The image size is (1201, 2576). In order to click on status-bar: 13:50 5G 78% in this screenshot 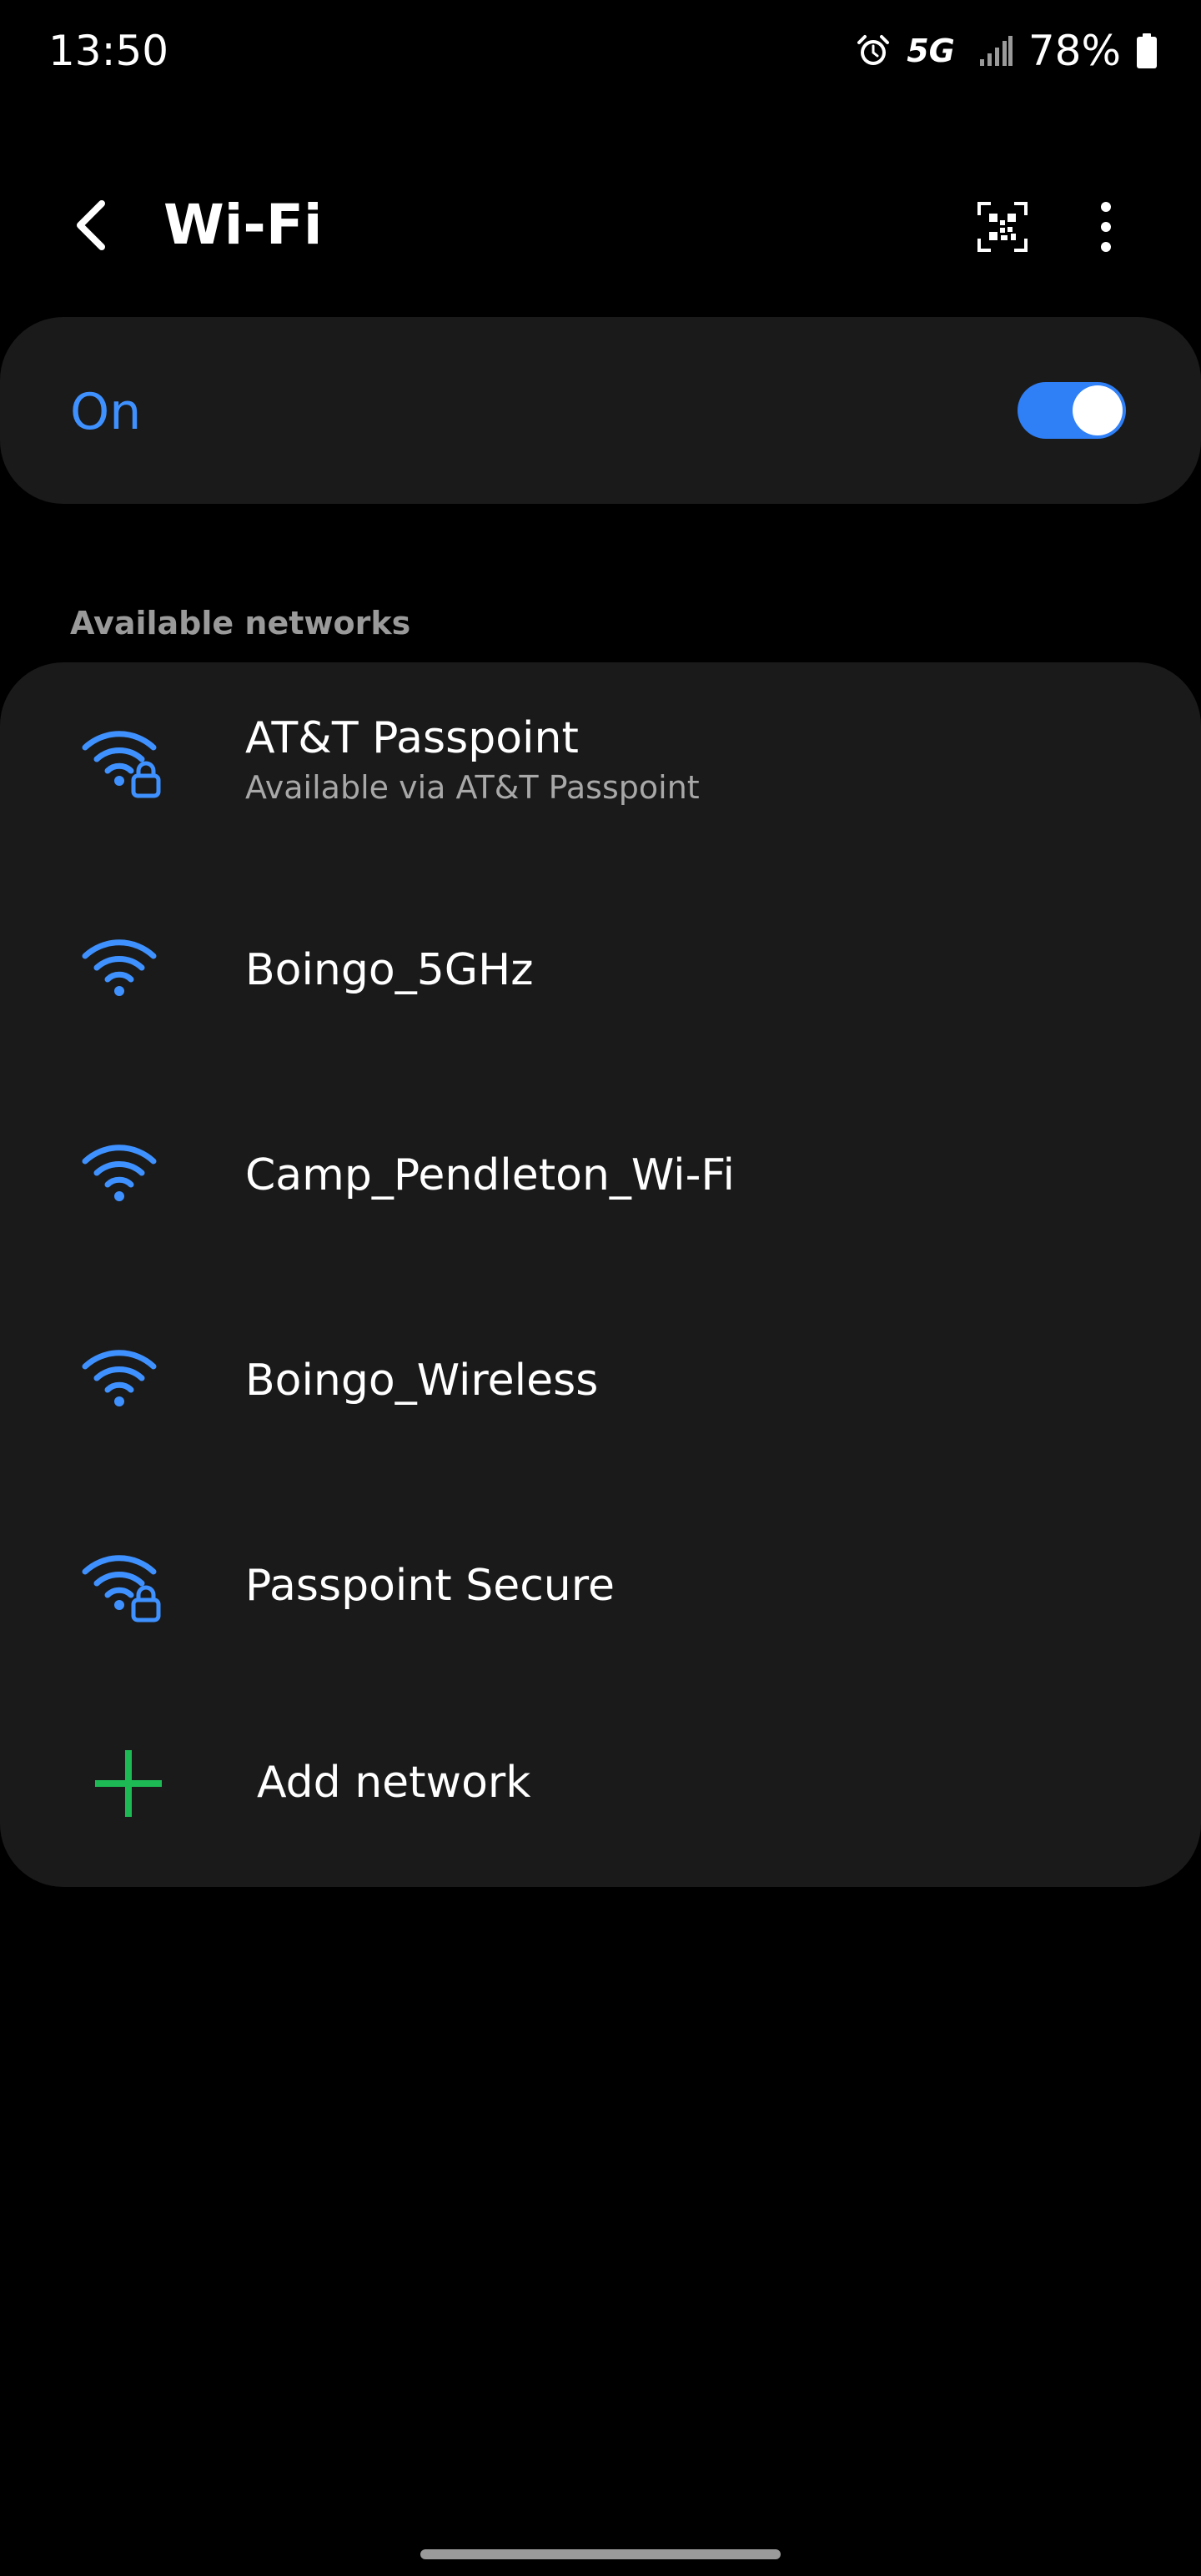, I will do `click(601, 51)`.